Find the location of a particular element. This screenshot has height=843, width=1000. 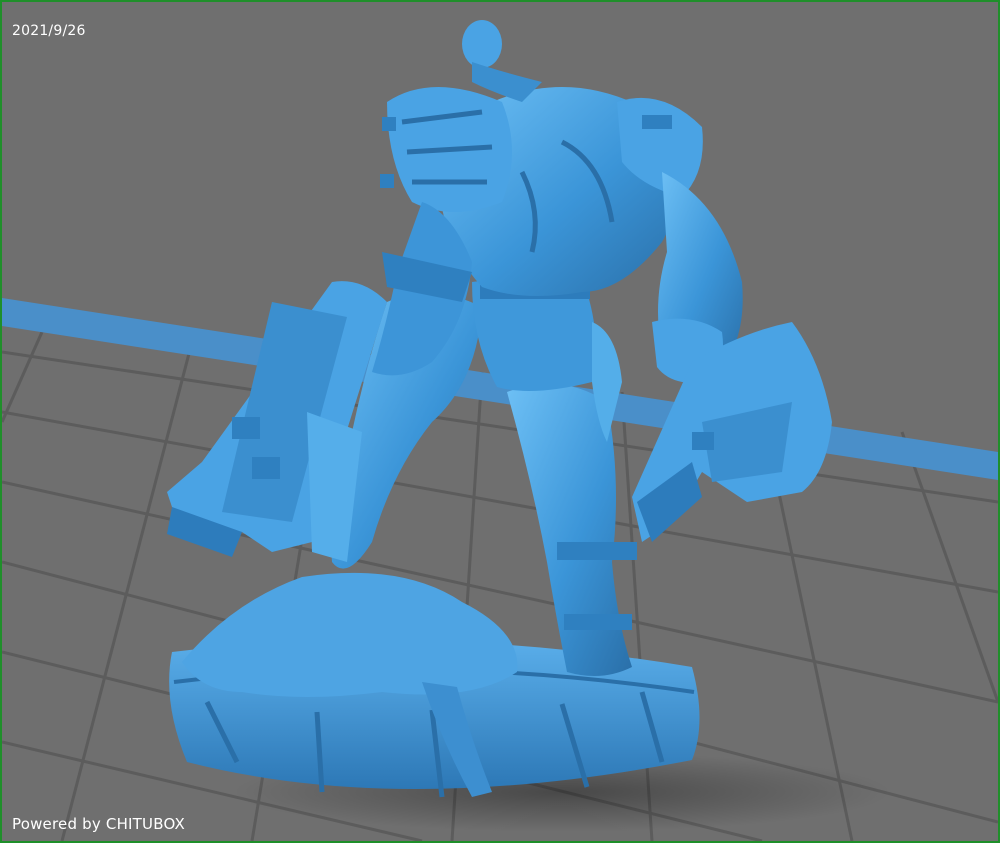

powered-by-label: Powered by CHITUBOX is located at coordinates (98, 824).